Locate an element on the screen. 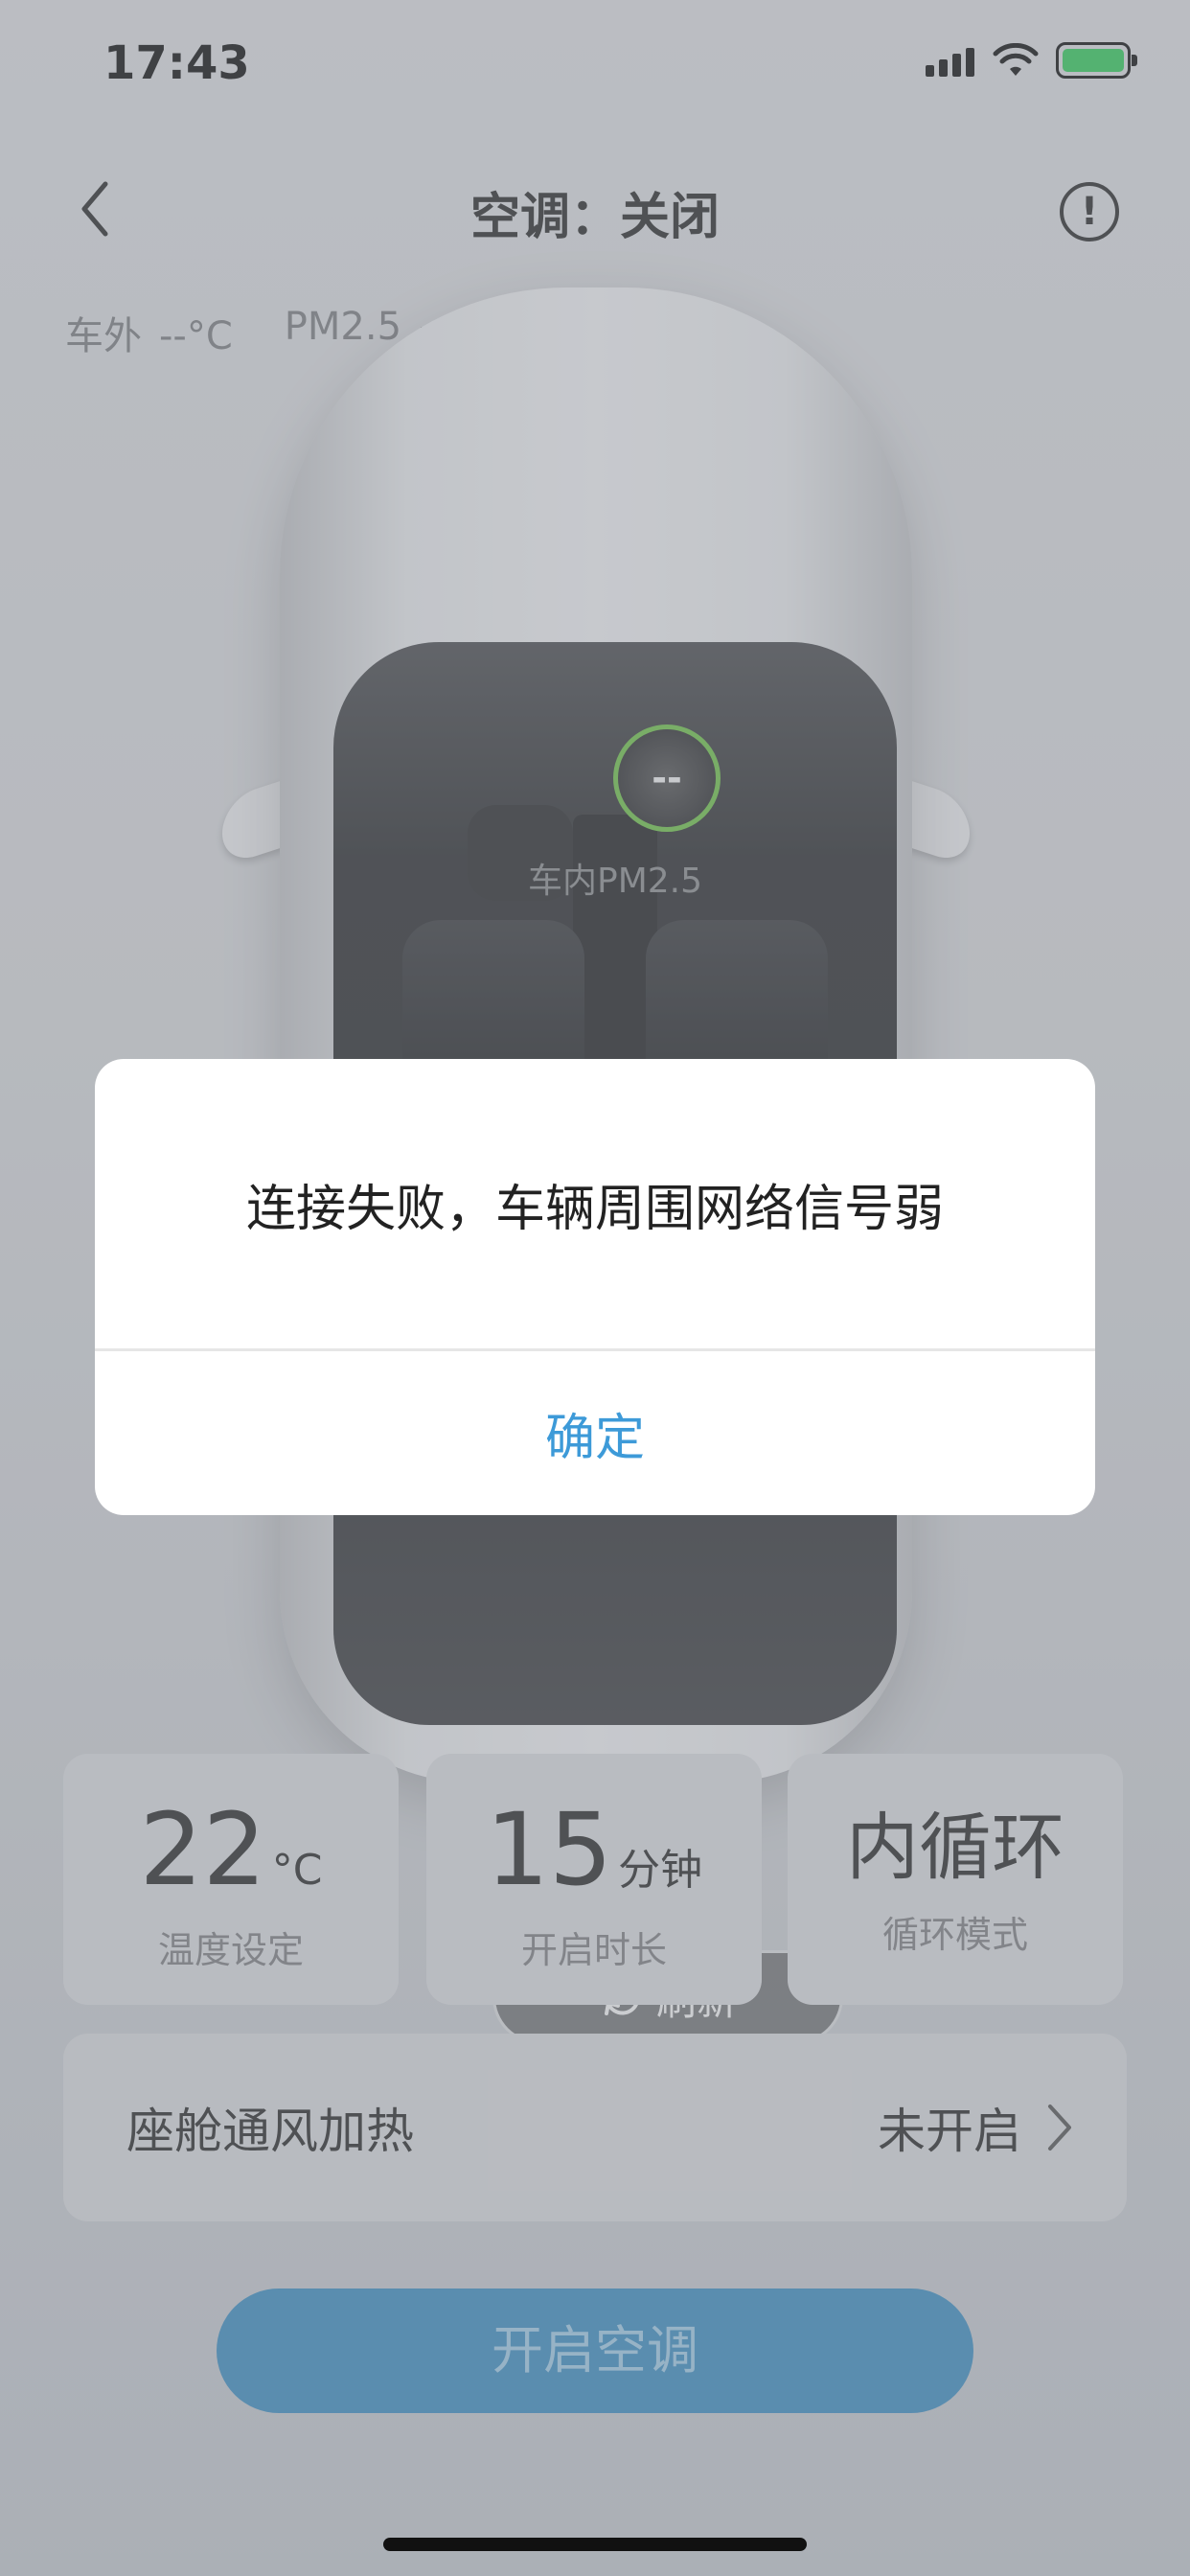 The width and height of the screenshot is (1190, 2576). error-dialog: 连接失败，车辆周围网络信号弱 确定 is located at coordinates (595, 1287).